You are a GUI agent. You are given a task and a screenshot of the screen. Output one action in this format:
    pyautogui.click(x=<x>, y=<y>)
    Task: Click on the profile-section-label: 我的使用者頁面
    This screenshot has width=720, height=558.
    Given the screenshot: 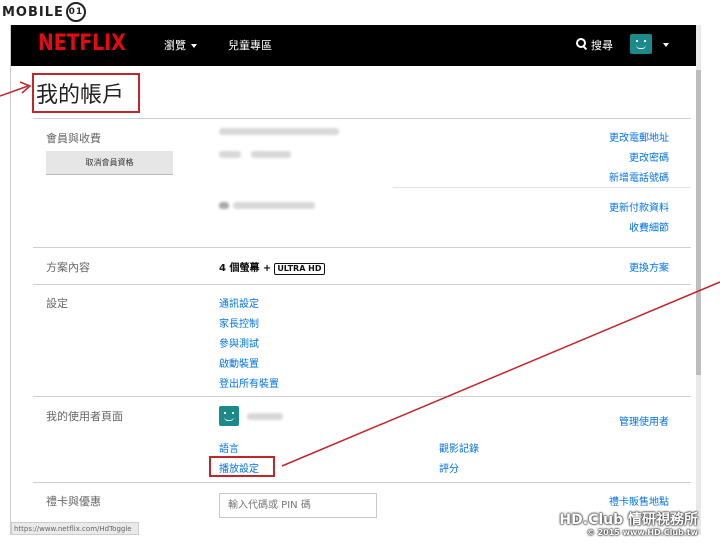 What is the action you would take?
    pyautogui.click(x=84, y=416)
    